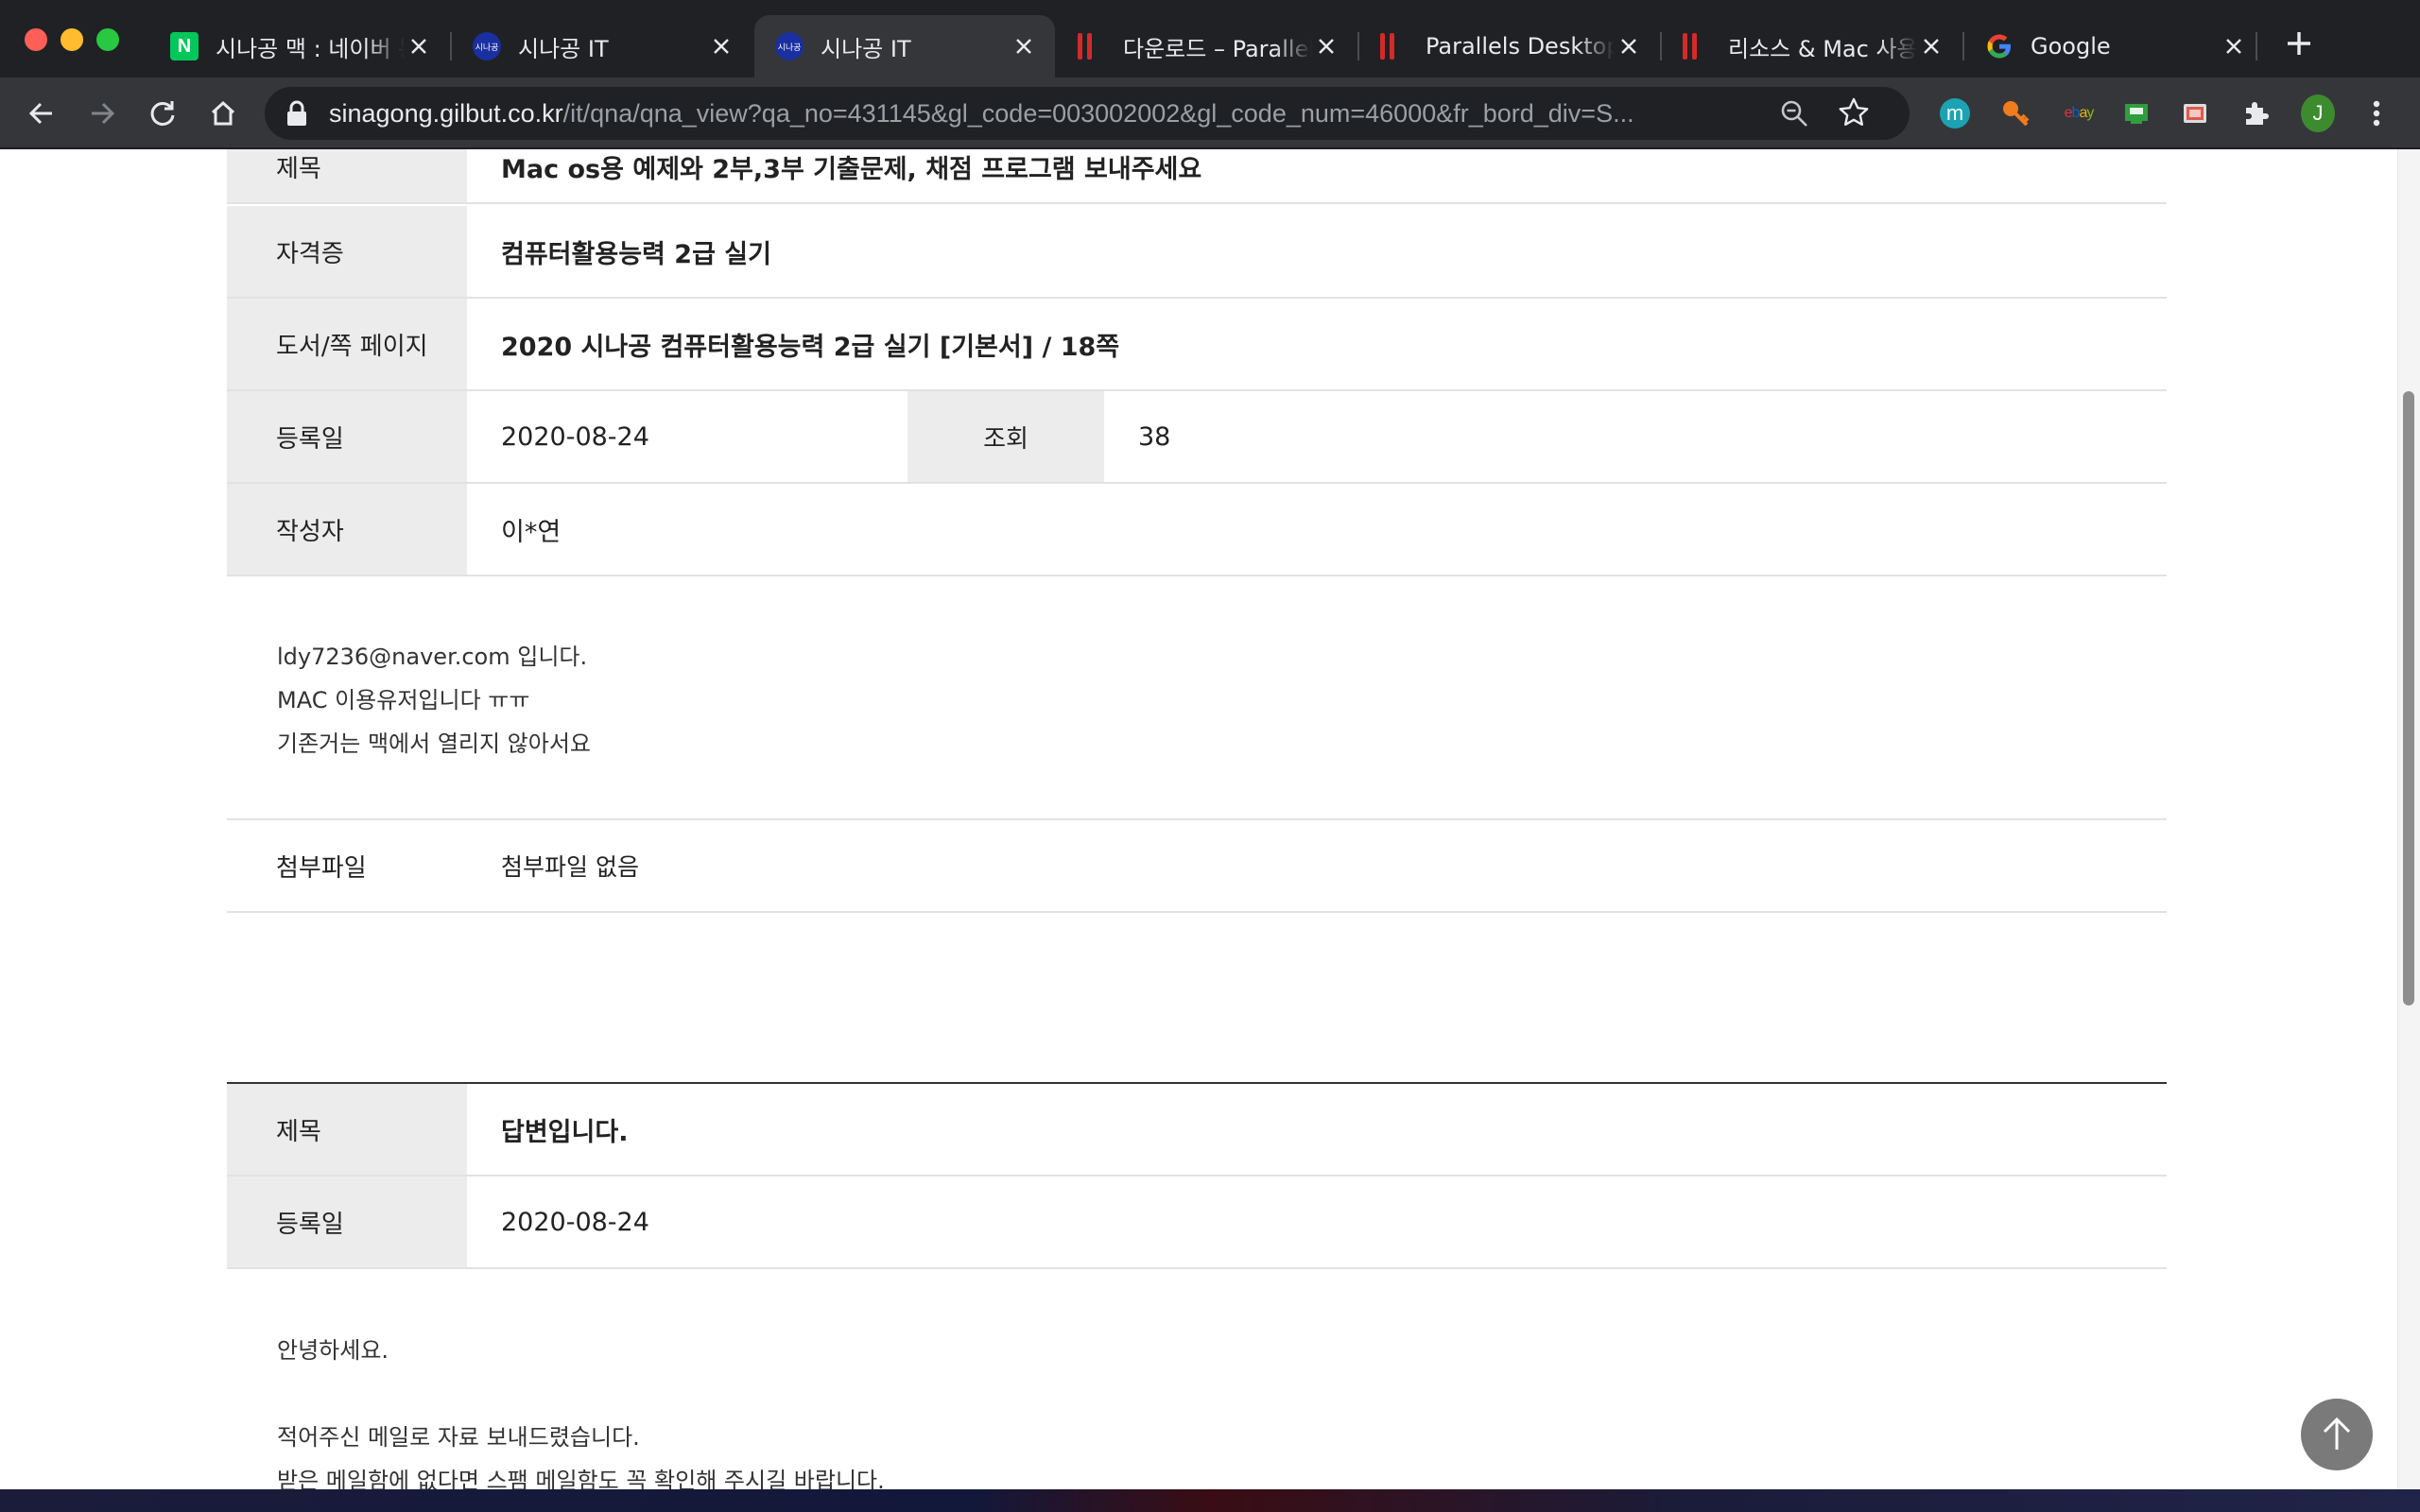 This screenshot has width=2420, height=1512. I want to click on tab-sinagong-active: 시나공 시나공 IT, so click(904, 46).